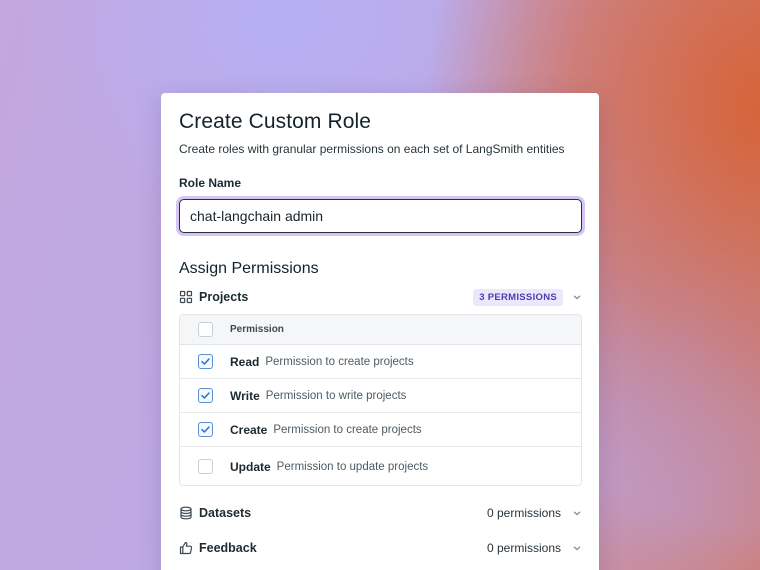  Describe the element at coordinates (186, 548) in the screenshot. I see `thumbs-up-icon` at that location.